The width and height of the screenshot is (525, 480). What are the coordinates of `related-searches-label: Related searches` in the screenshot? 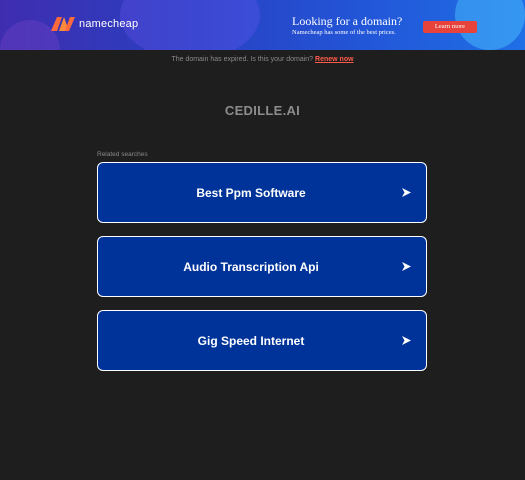 It's located at (122, 154).